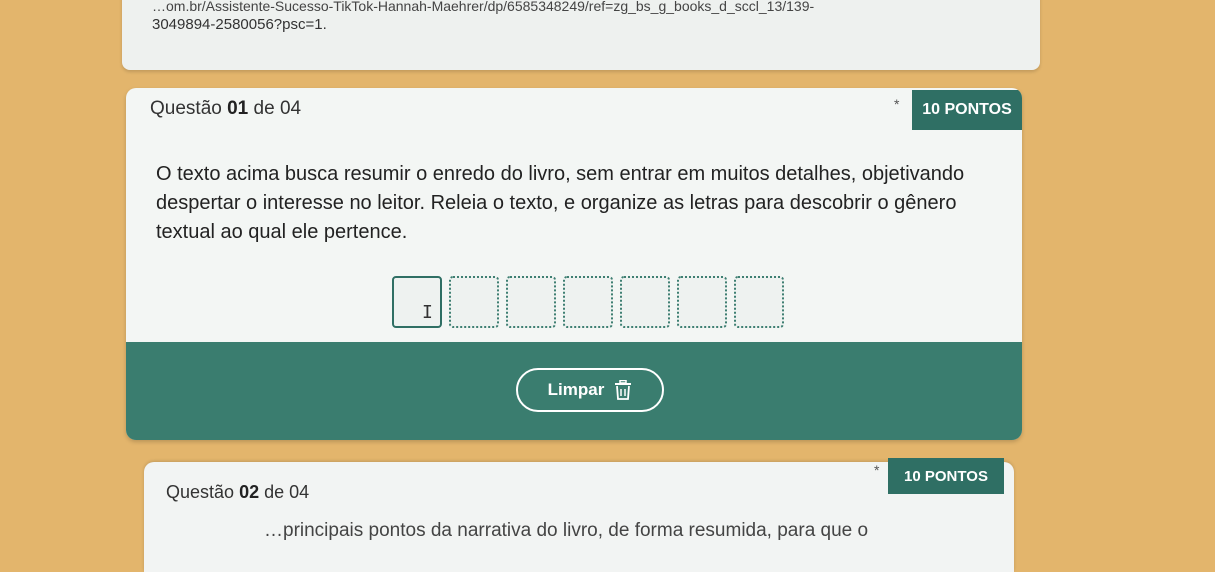 Image resolution: width=1215 pixels, height=572 pixels. Describe the element at coordinates (623, 390) in the screenshot. I see `trash-icon` at that location.